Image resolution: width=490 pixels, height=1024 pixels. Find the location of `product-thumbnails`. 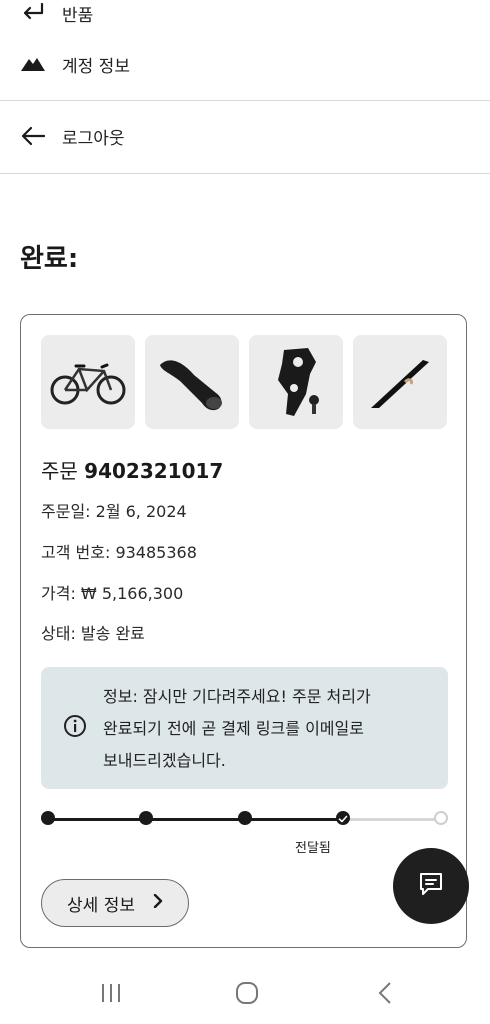

product-thumbnails is located at coordinates (244, 382).